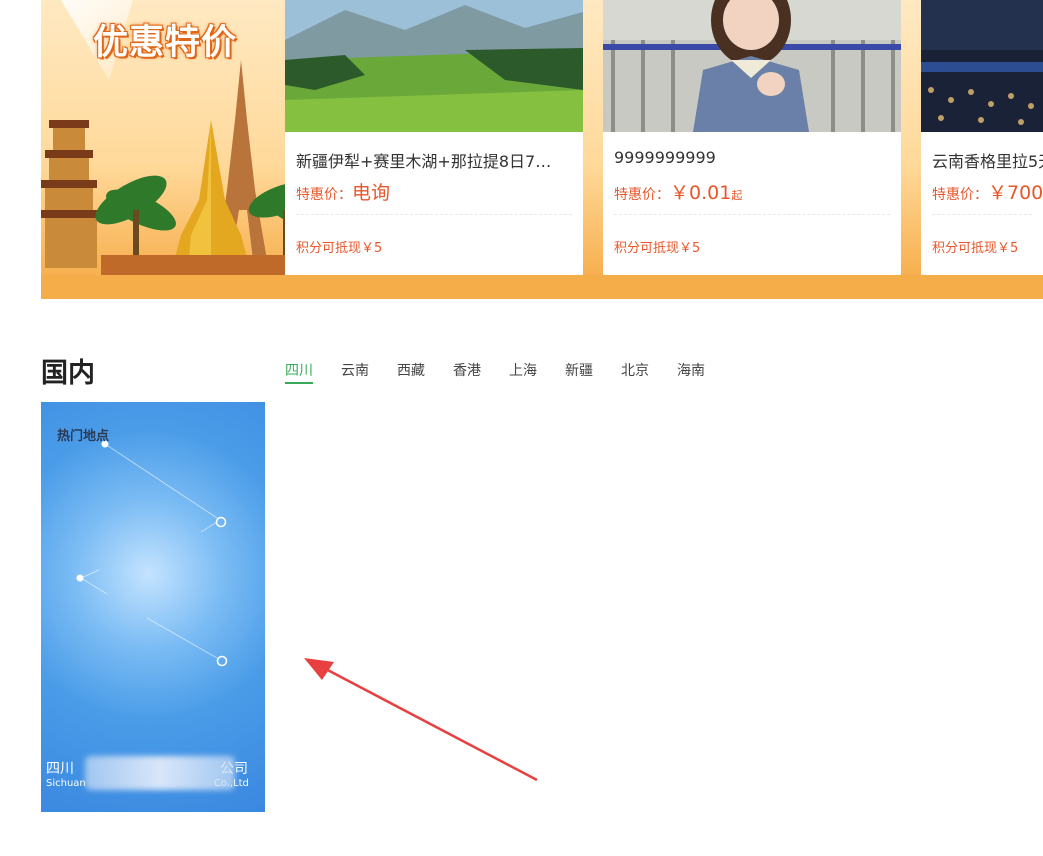  I want to click on product-card: 新疆伊犁+赛里木湖+那拉提8日7晚... 特惠价：电询 积分可抵现￥5, so click(434, 137).